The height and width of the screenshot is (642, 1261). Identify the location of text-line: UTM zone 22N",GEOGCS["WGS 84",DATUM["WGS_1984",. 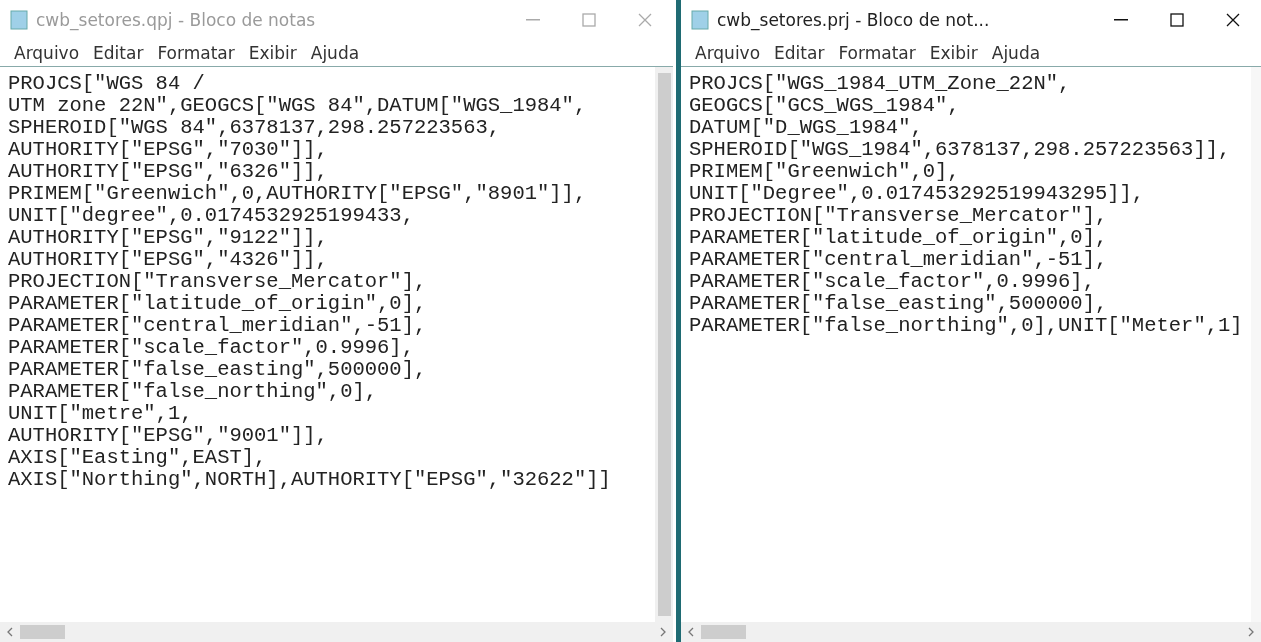
(298, 106).